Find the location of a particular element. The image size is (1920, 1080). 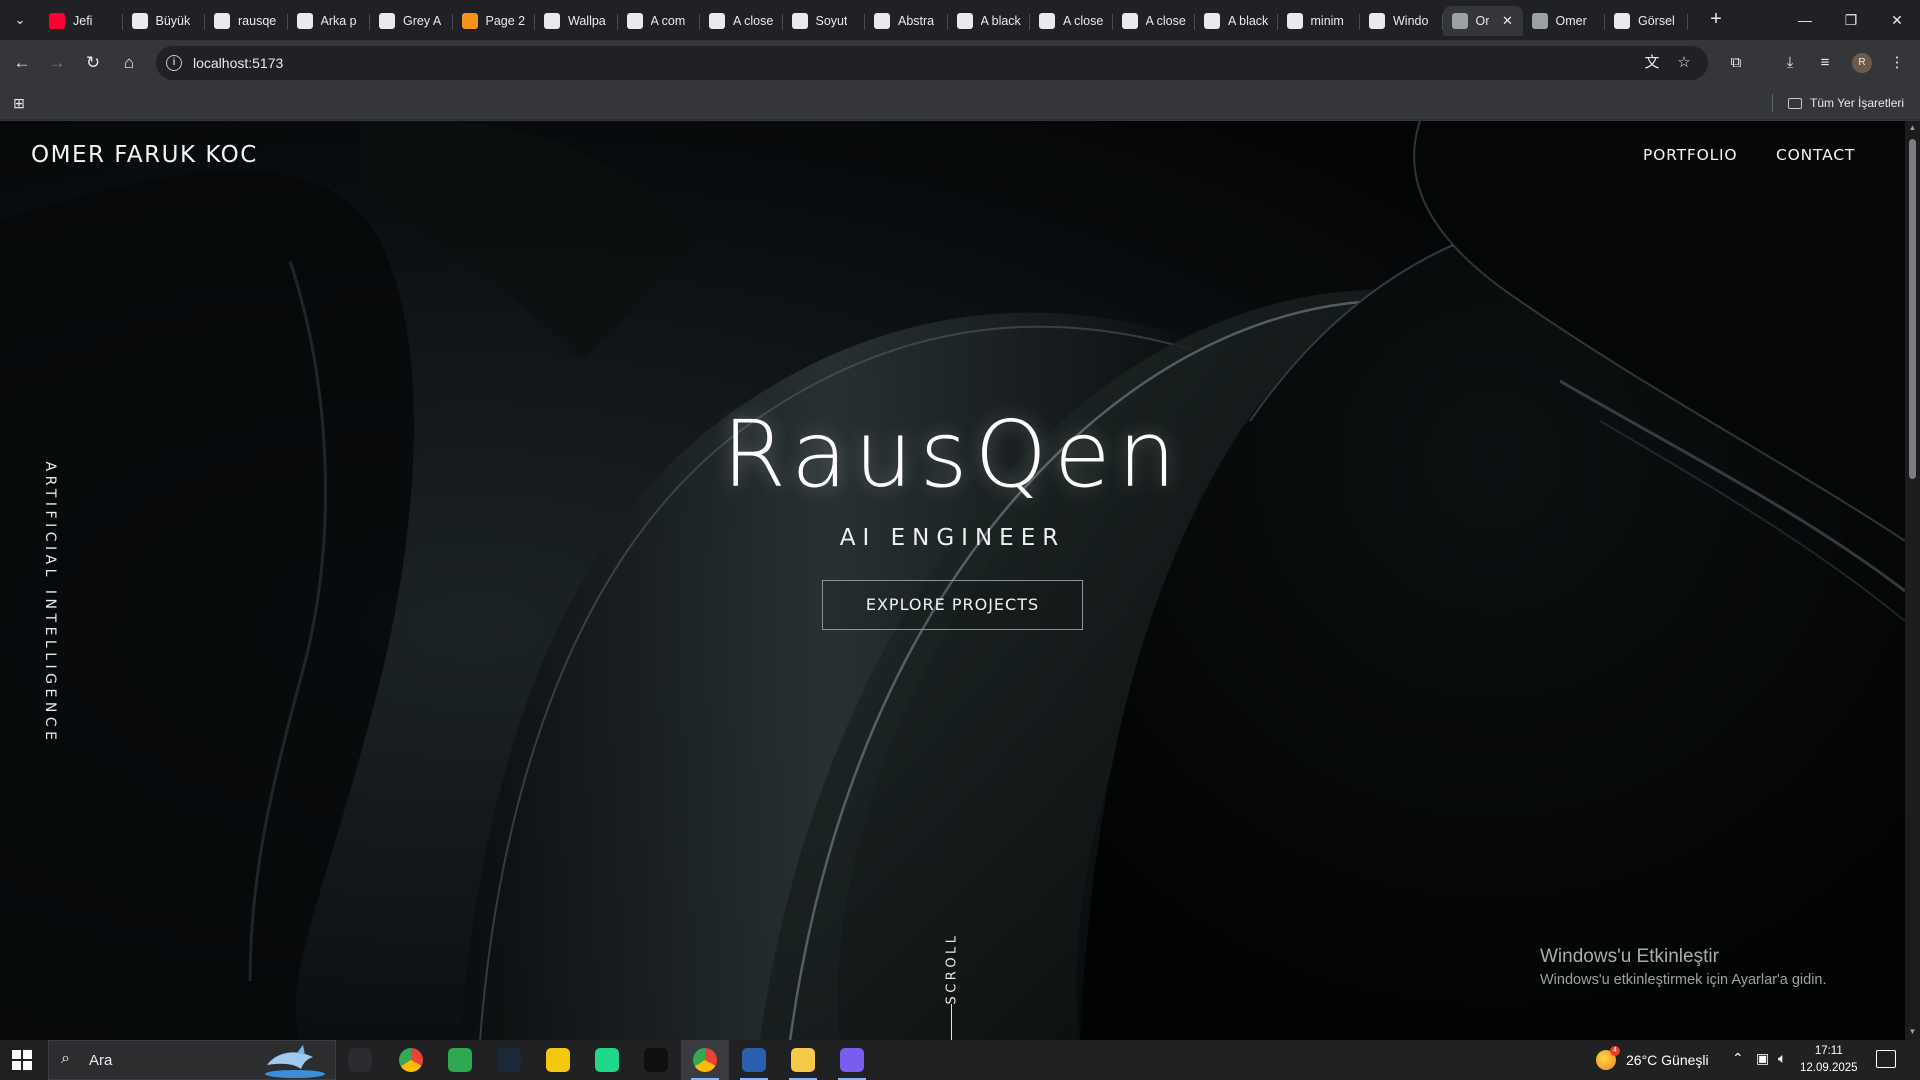

folder-icon is located at coordinates (1795, 103).